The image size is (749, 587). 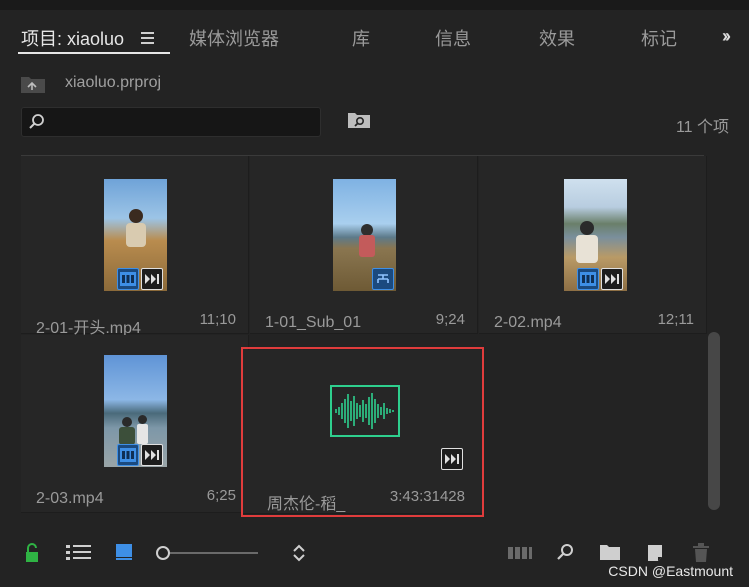 I want to click on selection-highlight, so click(x=362, y=432).